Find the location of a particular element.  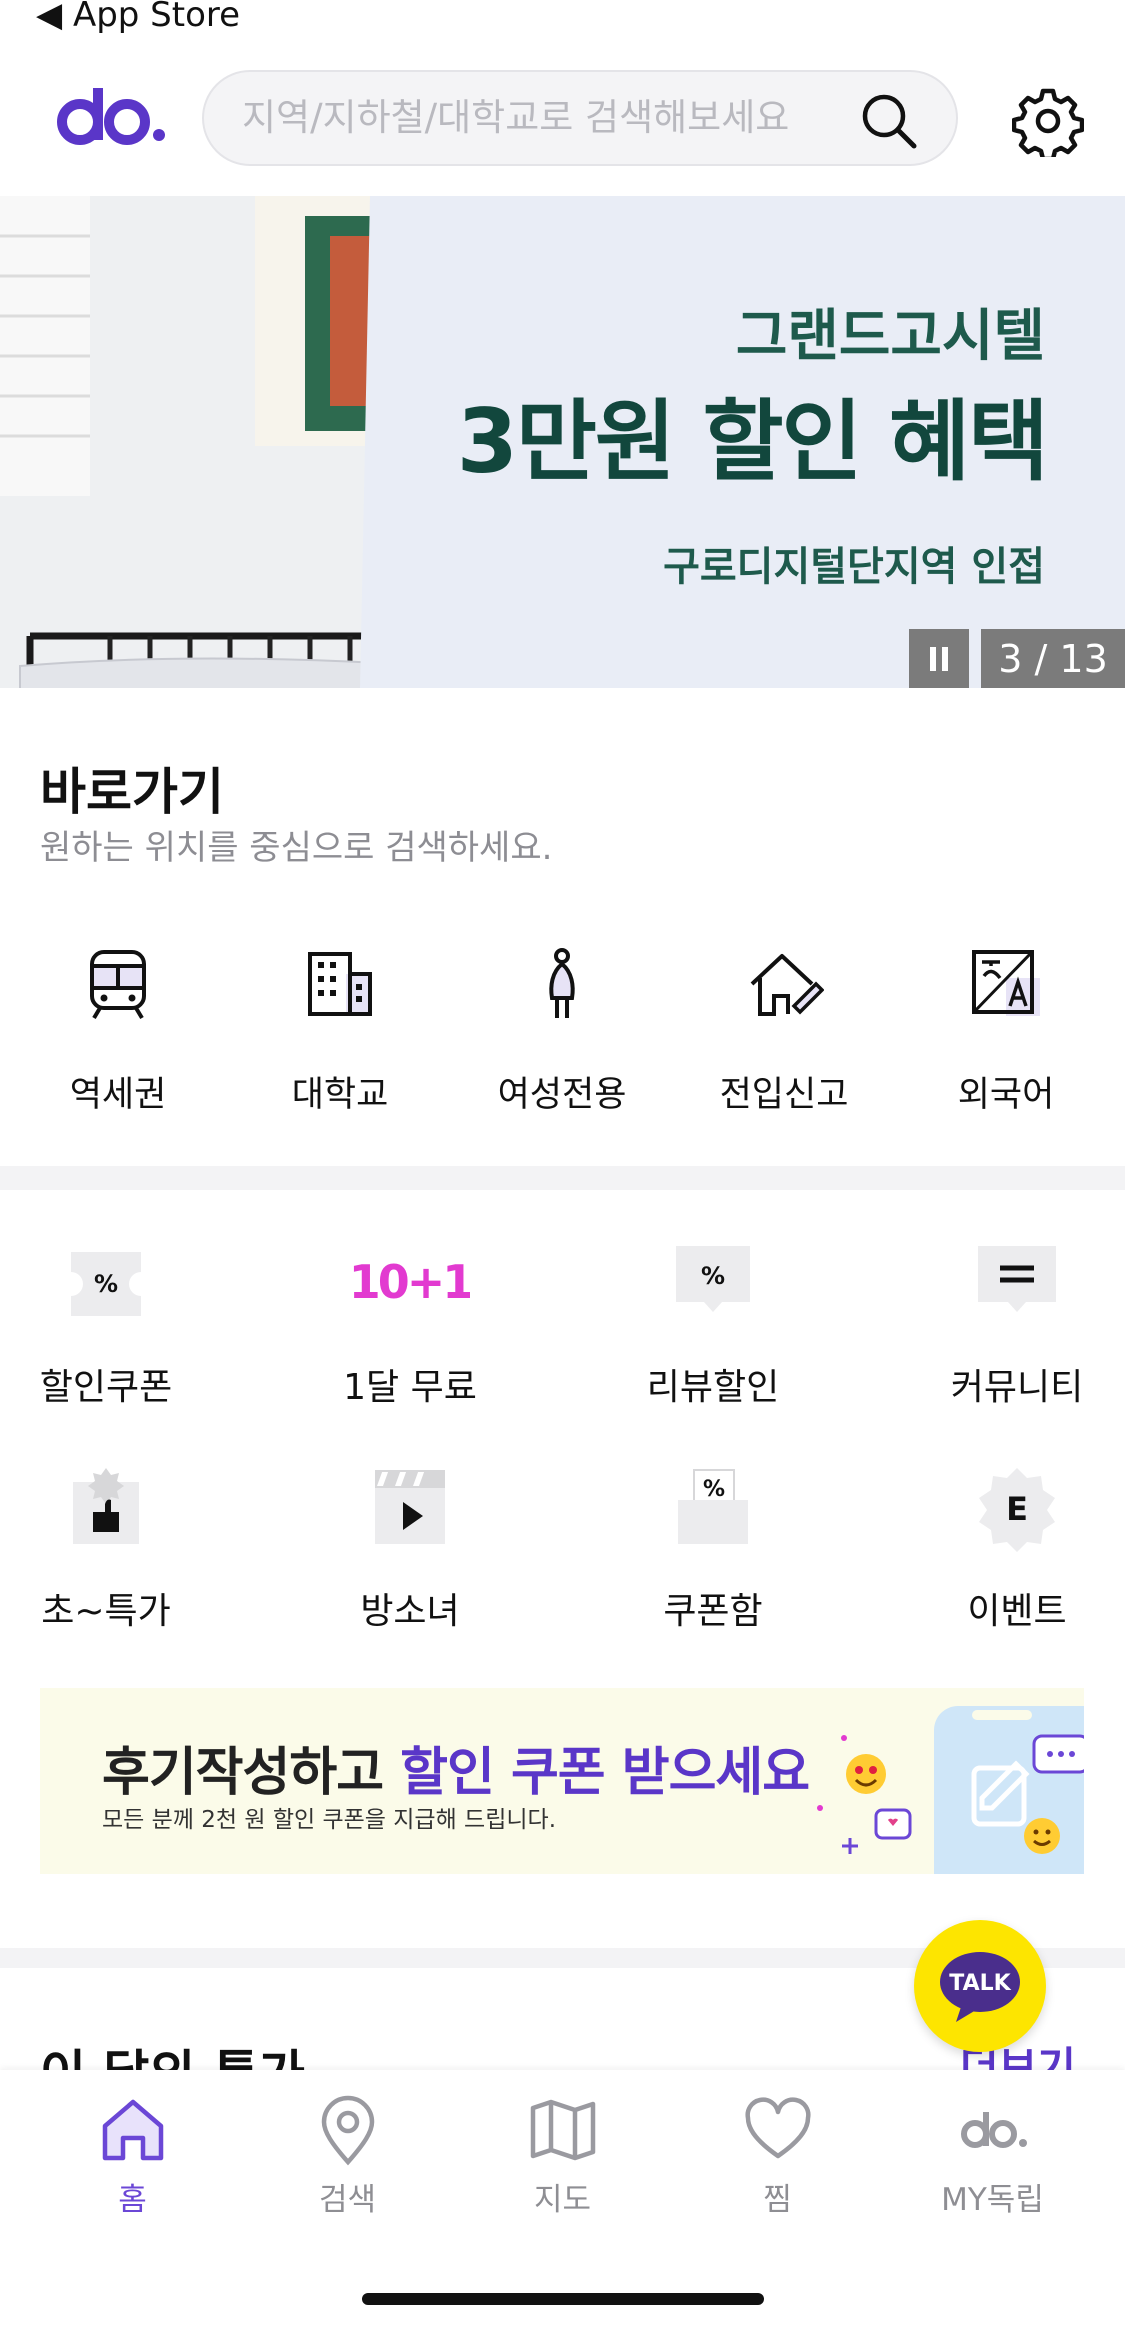

tab-label: 찜 is located at coordinates (777, 2200).